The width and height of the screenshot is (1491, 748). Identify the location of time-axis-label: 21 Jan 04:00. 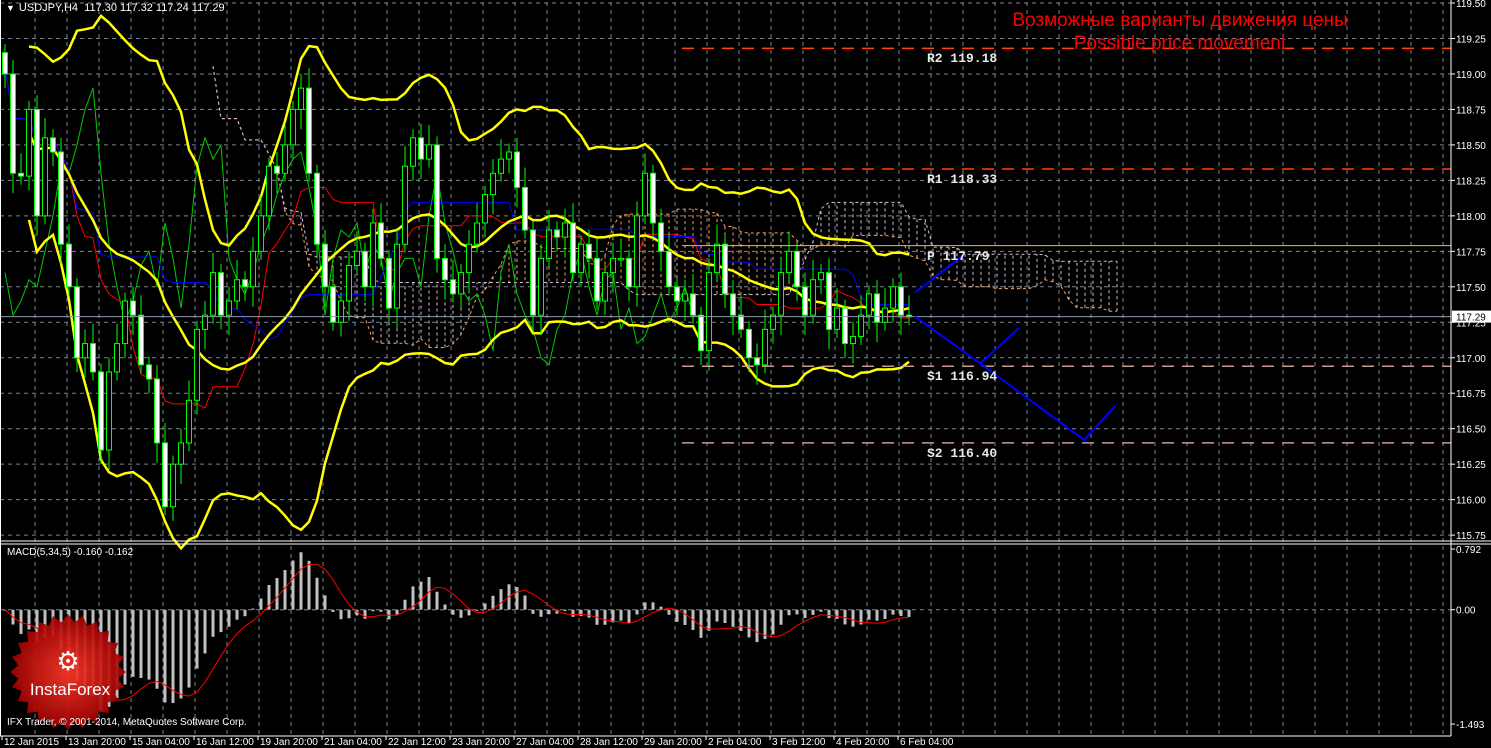
(353, 742).